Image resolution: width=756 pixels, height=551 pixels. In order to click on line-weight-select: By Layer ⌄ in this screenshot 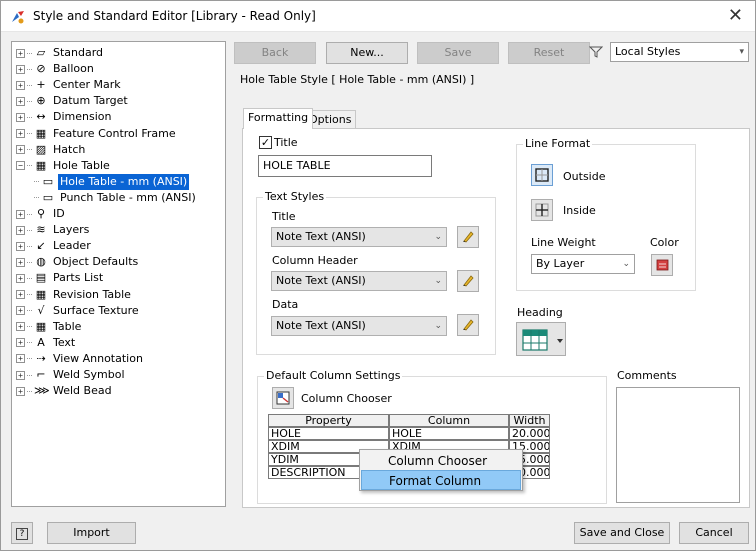, I will do `click(583, 264)`.